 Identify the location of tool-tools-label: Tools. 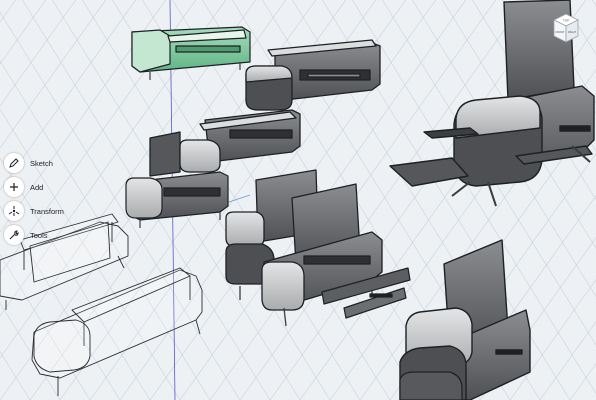
(39, 235).